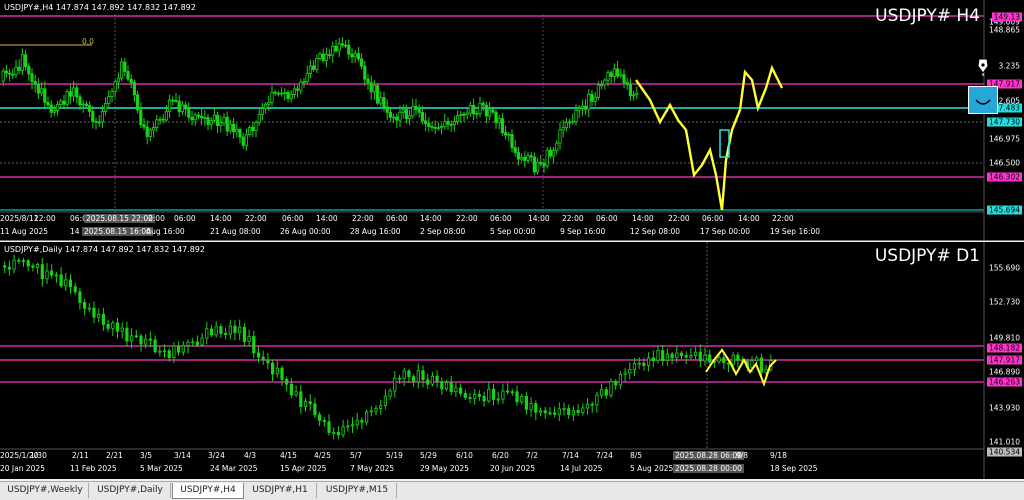  What do you see at coordinates (322, 455) in the screenshot?
I see `time-tick: 4/25` at bounding box center [322, 455].